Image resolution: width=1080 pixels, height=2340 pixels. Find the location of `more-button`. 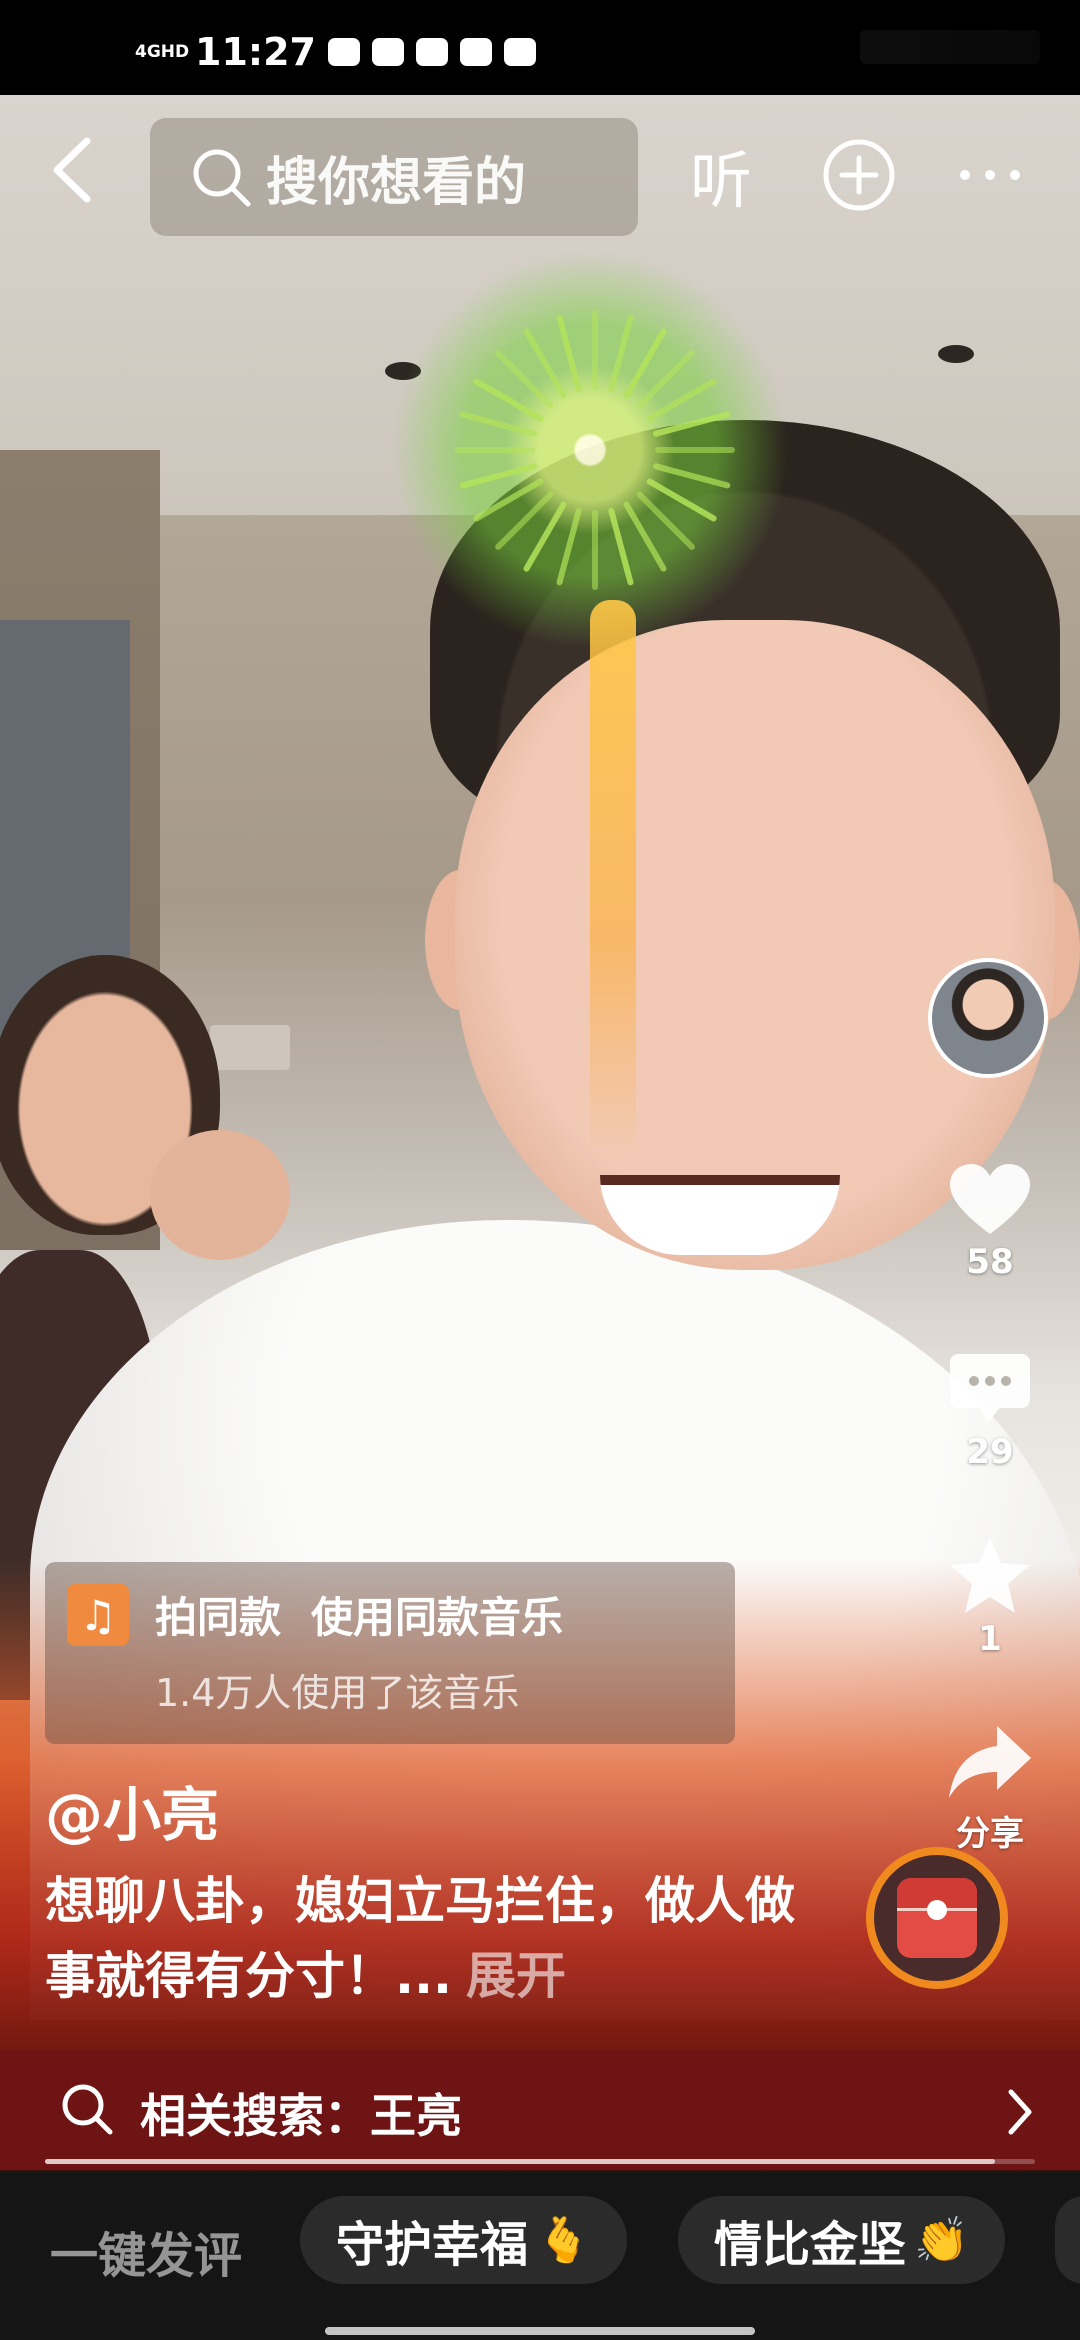

more-button is located at coordinates (990, 175).